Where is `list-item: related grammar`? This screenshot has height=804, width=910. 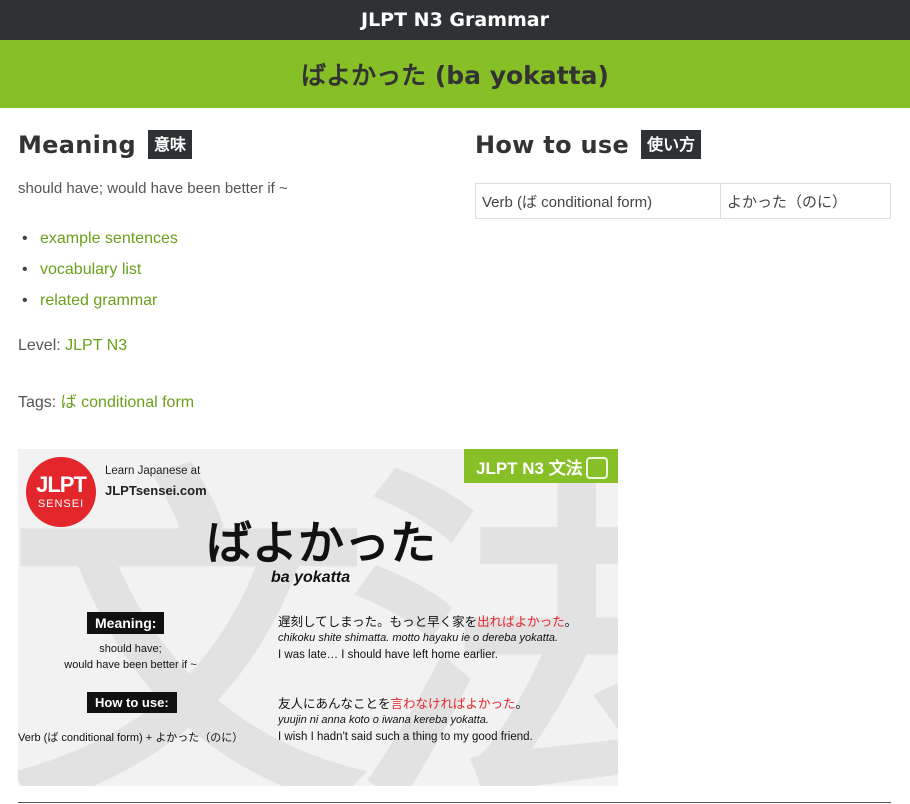
list-item: related grammar is located at coordinates (100, 305).